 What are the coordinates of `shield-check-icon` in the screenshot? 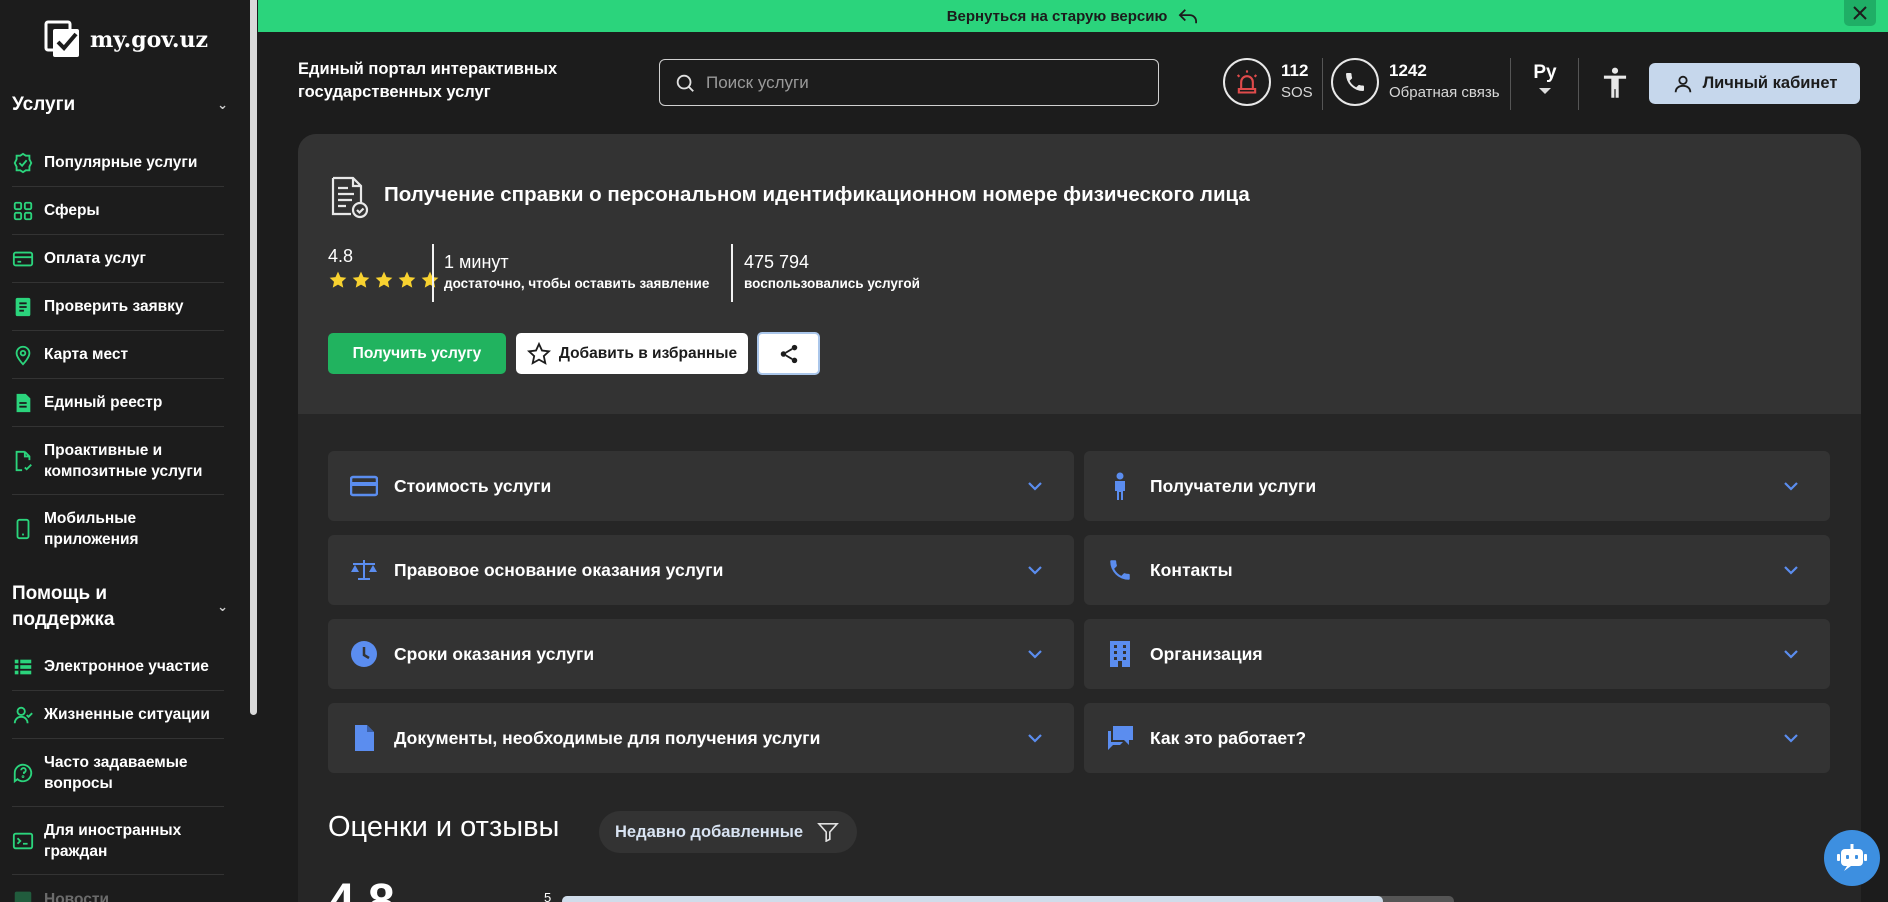 It's located at (23, 162).